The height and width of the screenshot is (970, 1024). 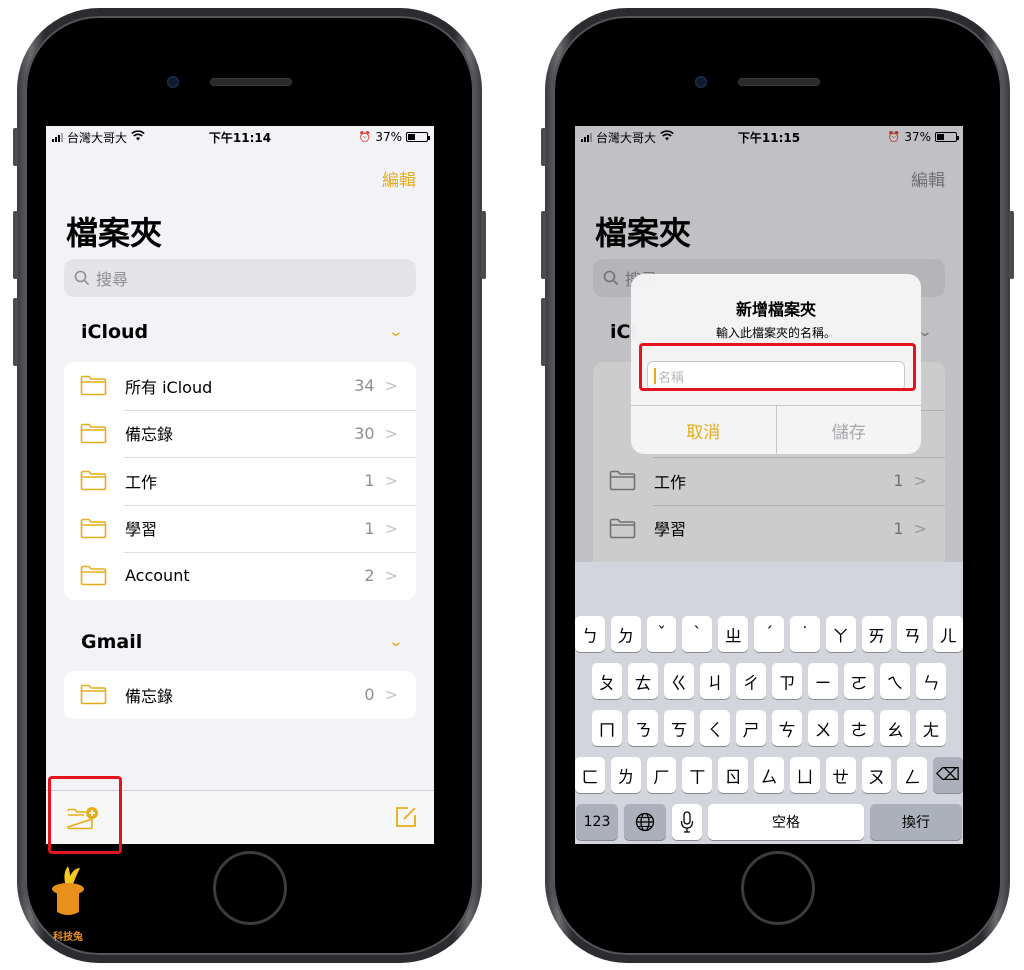 I want to click on folder-row: 備忘錄 30 >, so click(x=240, y=433).